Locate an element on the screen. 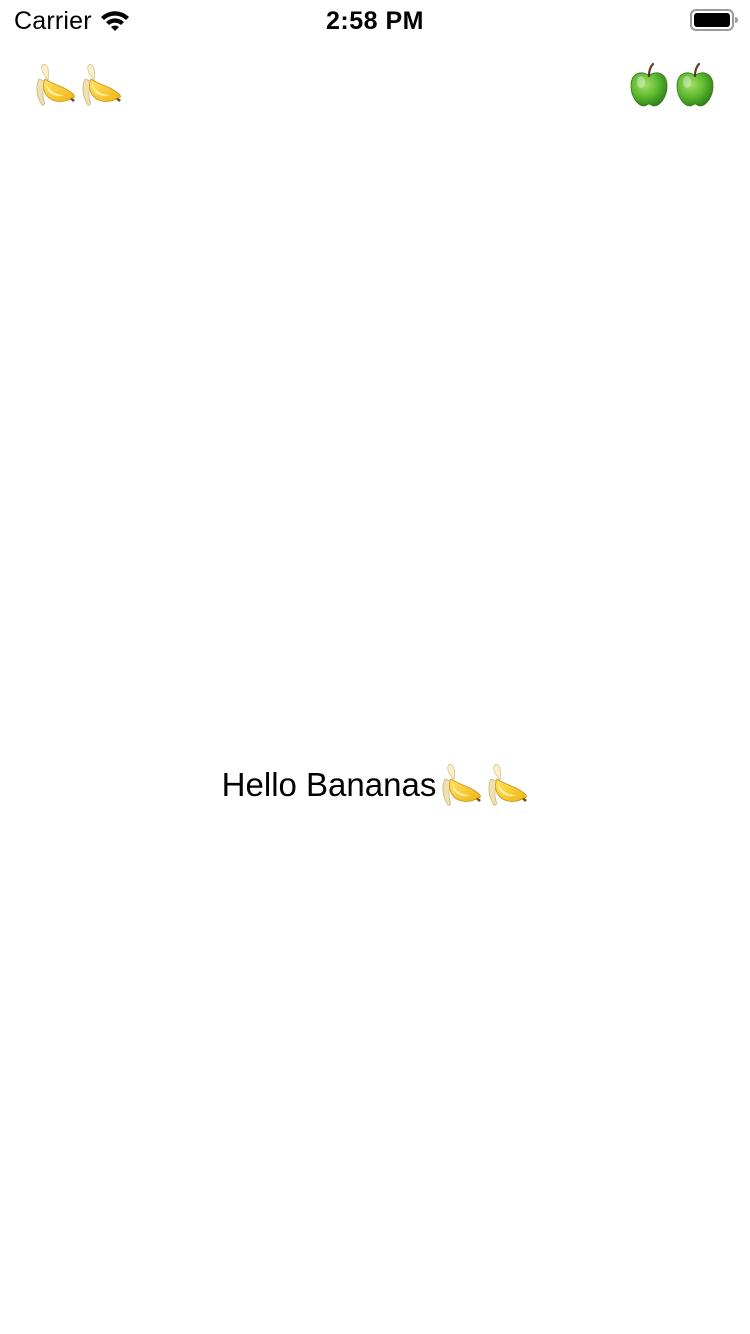 Image resolution: width=750 pixels, height=1334 pixels. greeting-label: Hello Bananas is located at coordinates (375, 785).